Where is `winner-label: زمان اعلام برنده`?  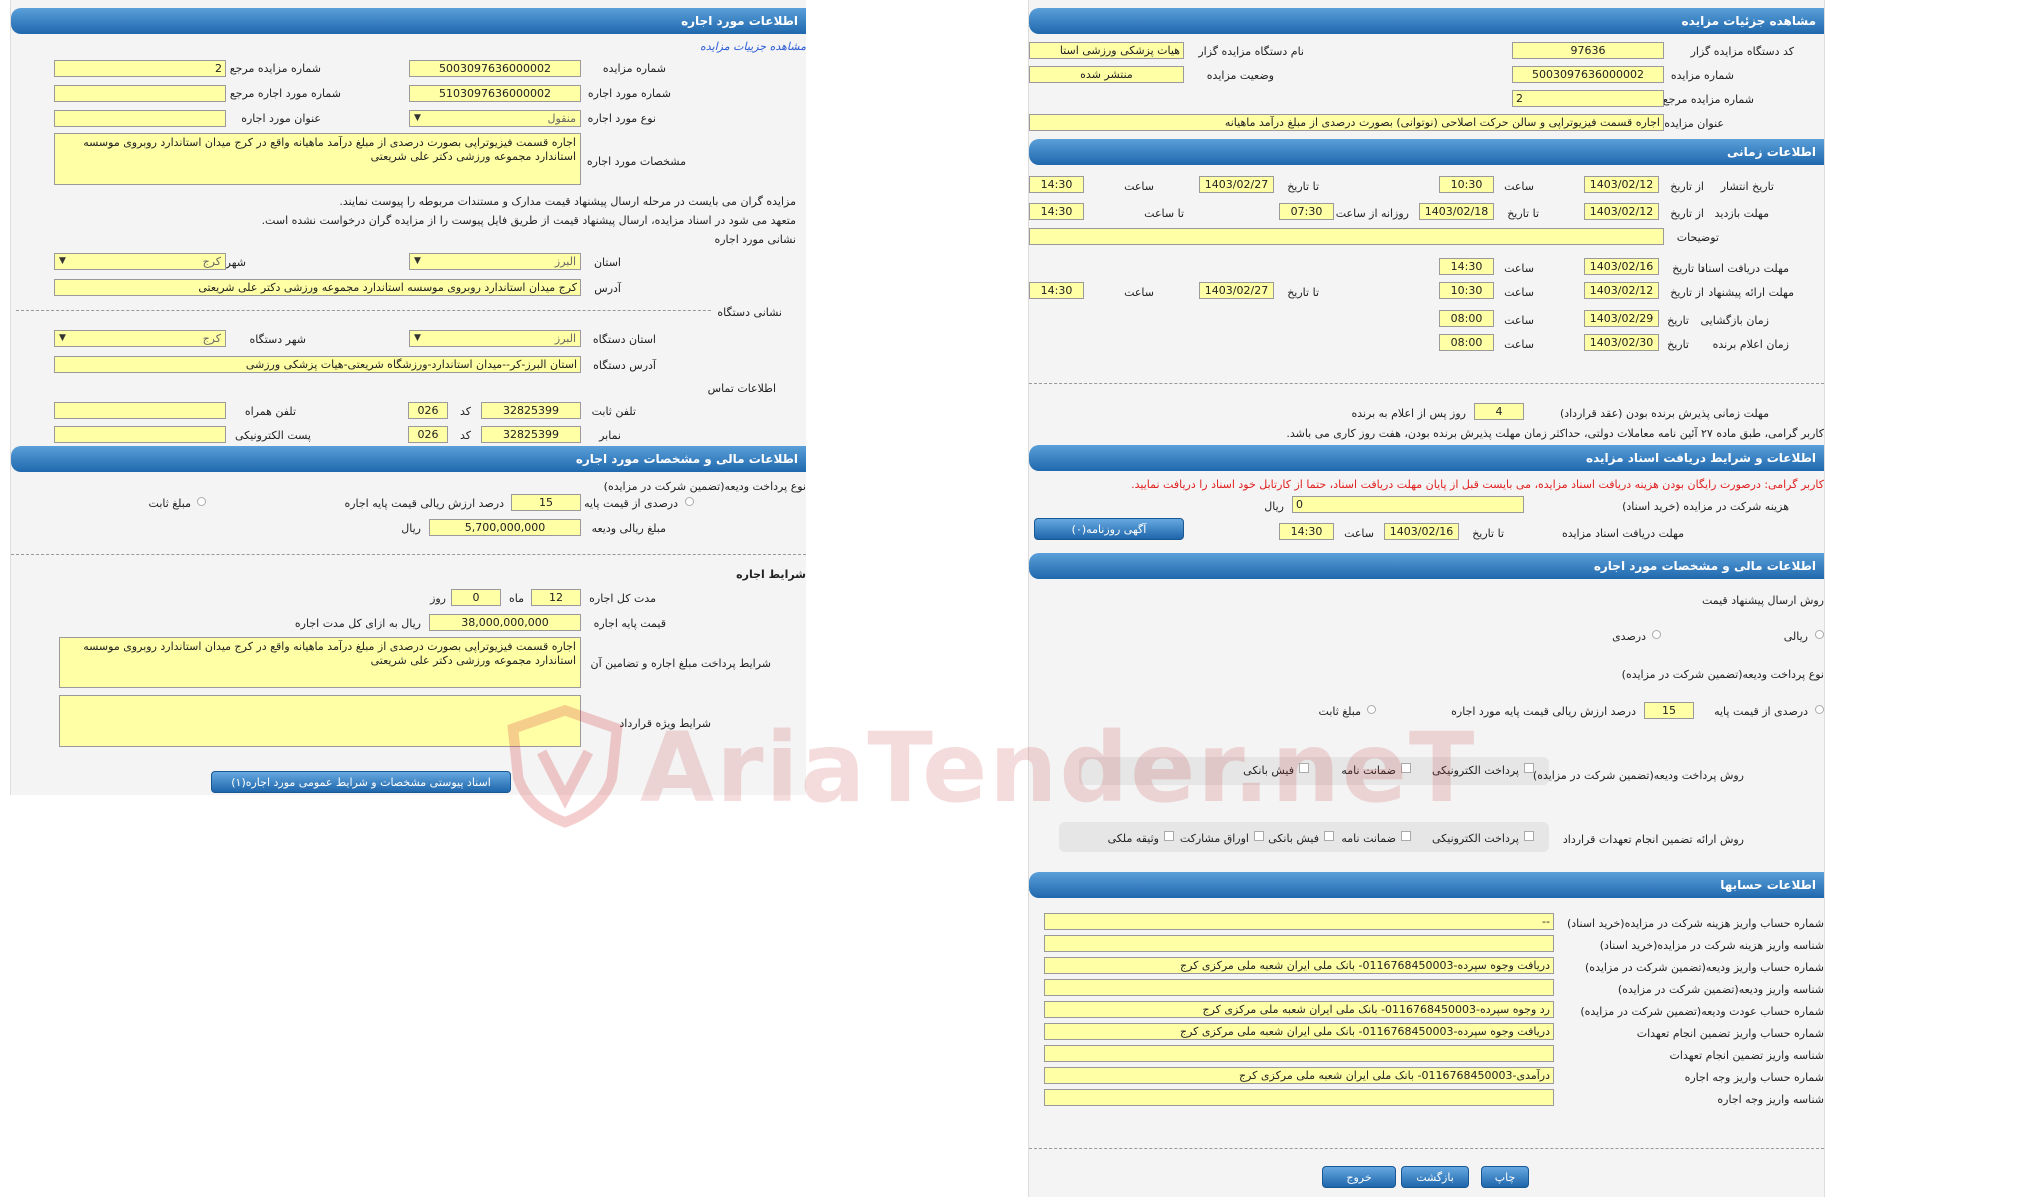 winner-label: زمان اعلام برنده is located at coordinates (1750, 344).